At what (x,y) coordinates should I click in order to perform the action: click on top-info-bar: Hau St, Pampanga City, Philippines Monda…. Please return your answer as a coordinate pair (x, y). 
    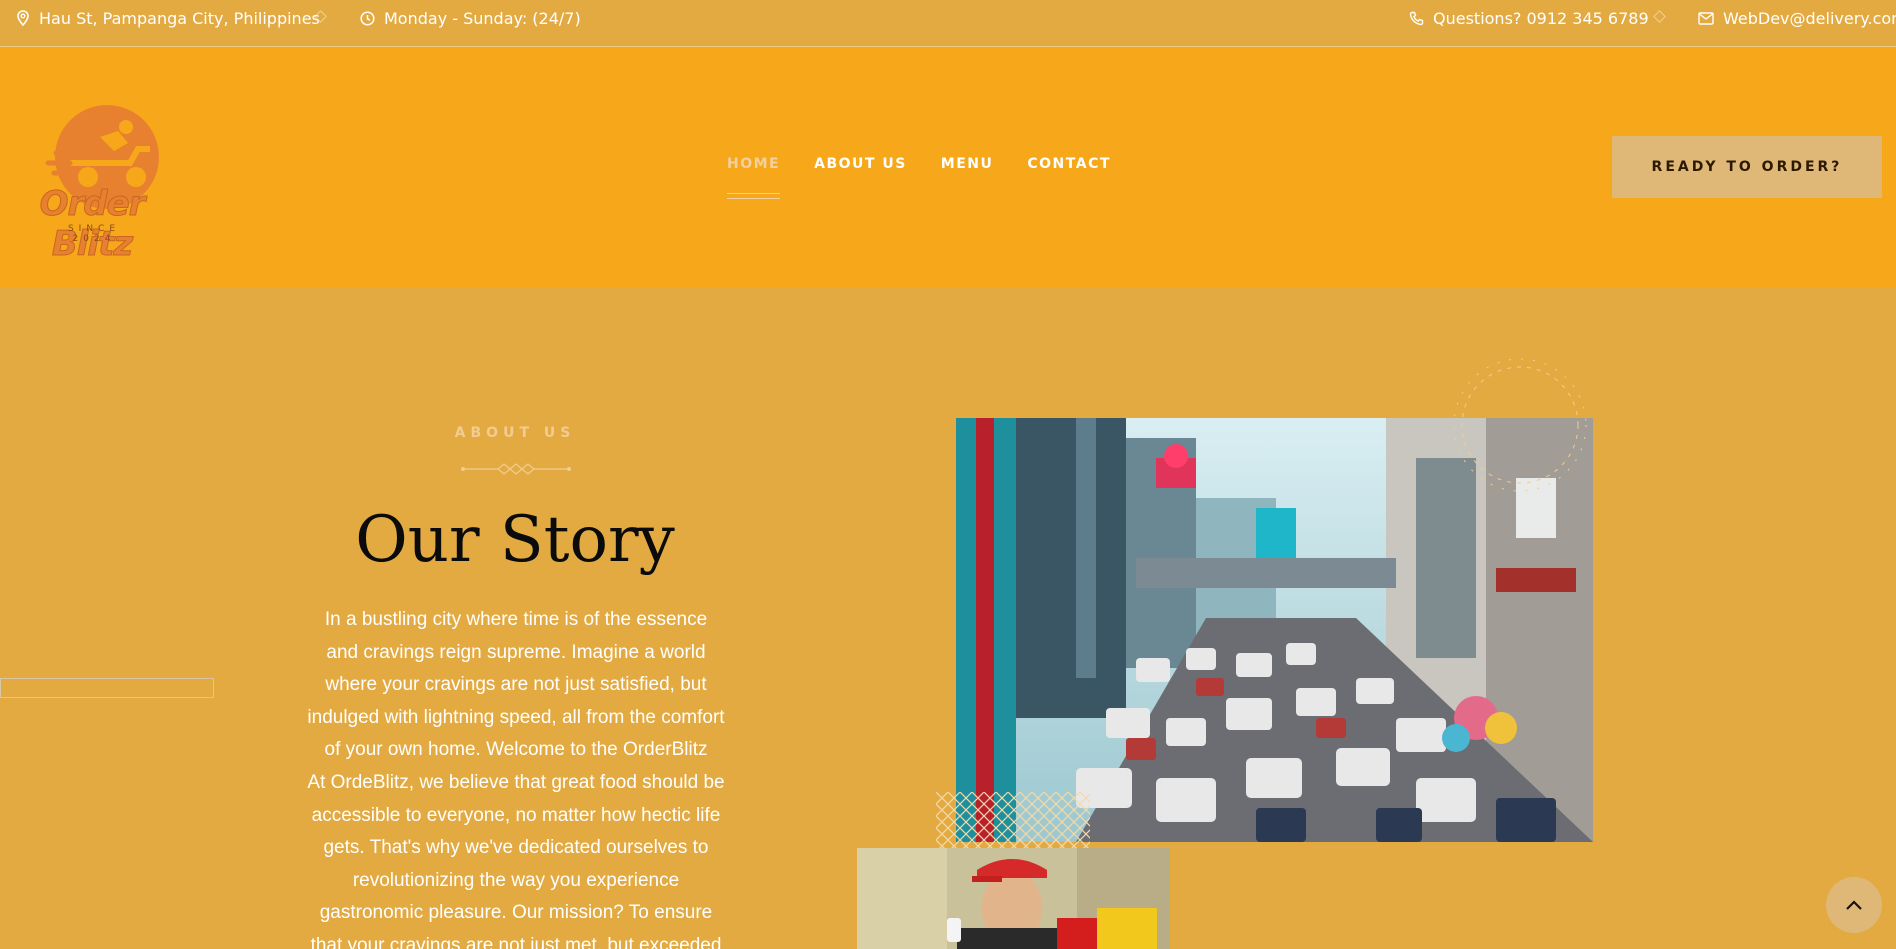
    Looking at the image, I should click on (948, 23).